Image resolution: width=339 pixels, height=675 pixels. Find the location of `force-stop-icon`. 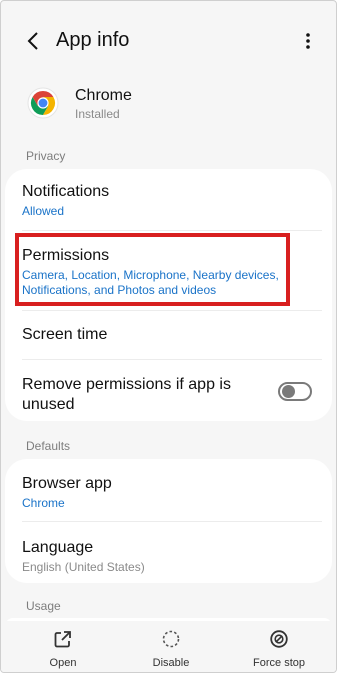

force-stop-icon is located at coordinates (279, 639).